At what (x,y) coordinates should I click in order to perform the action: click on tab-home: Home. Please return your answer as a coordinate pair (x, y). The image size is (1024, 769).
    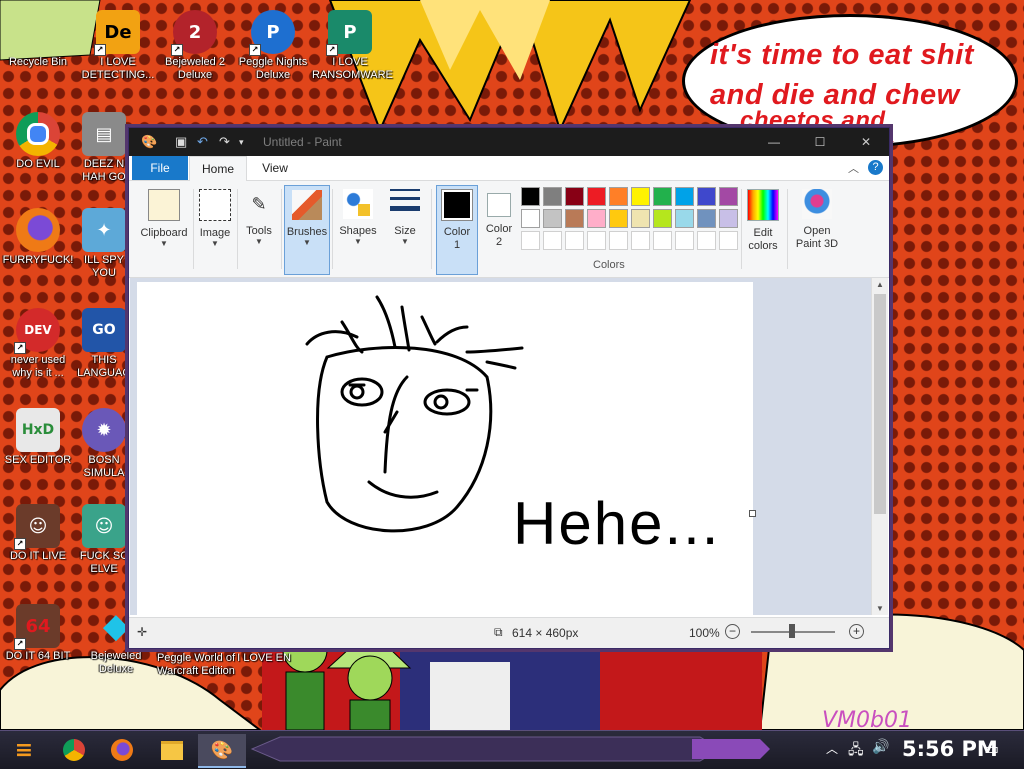
    Looking at the image, I should click on (218, 168).